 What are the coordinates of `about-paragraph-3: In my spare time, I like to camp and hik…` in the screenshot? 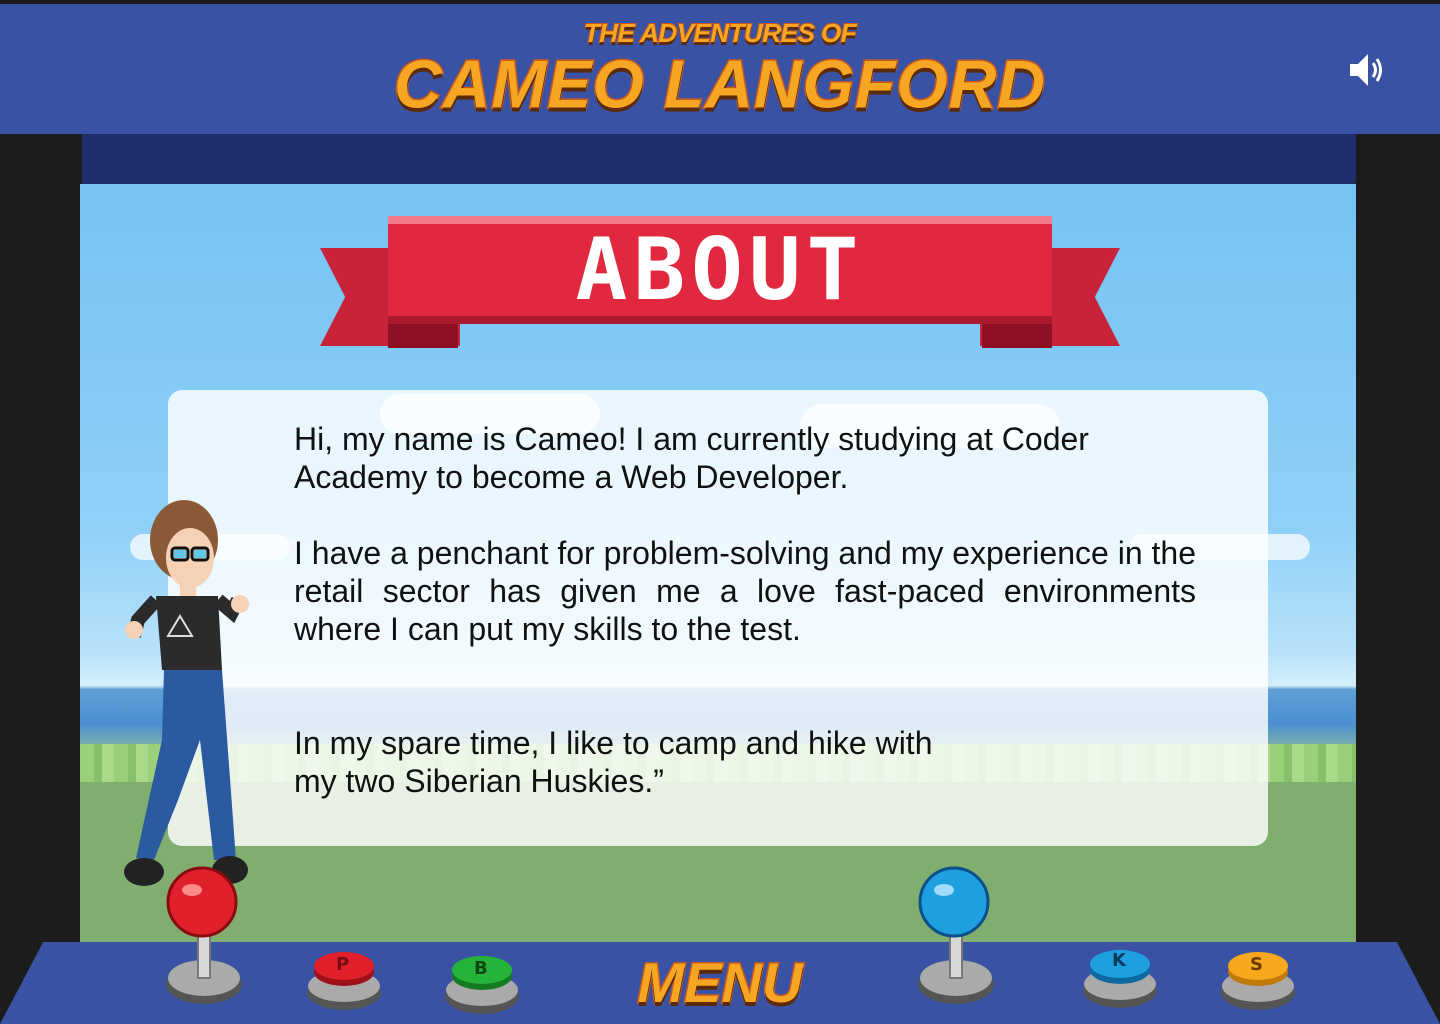 It's located at (613, 762).